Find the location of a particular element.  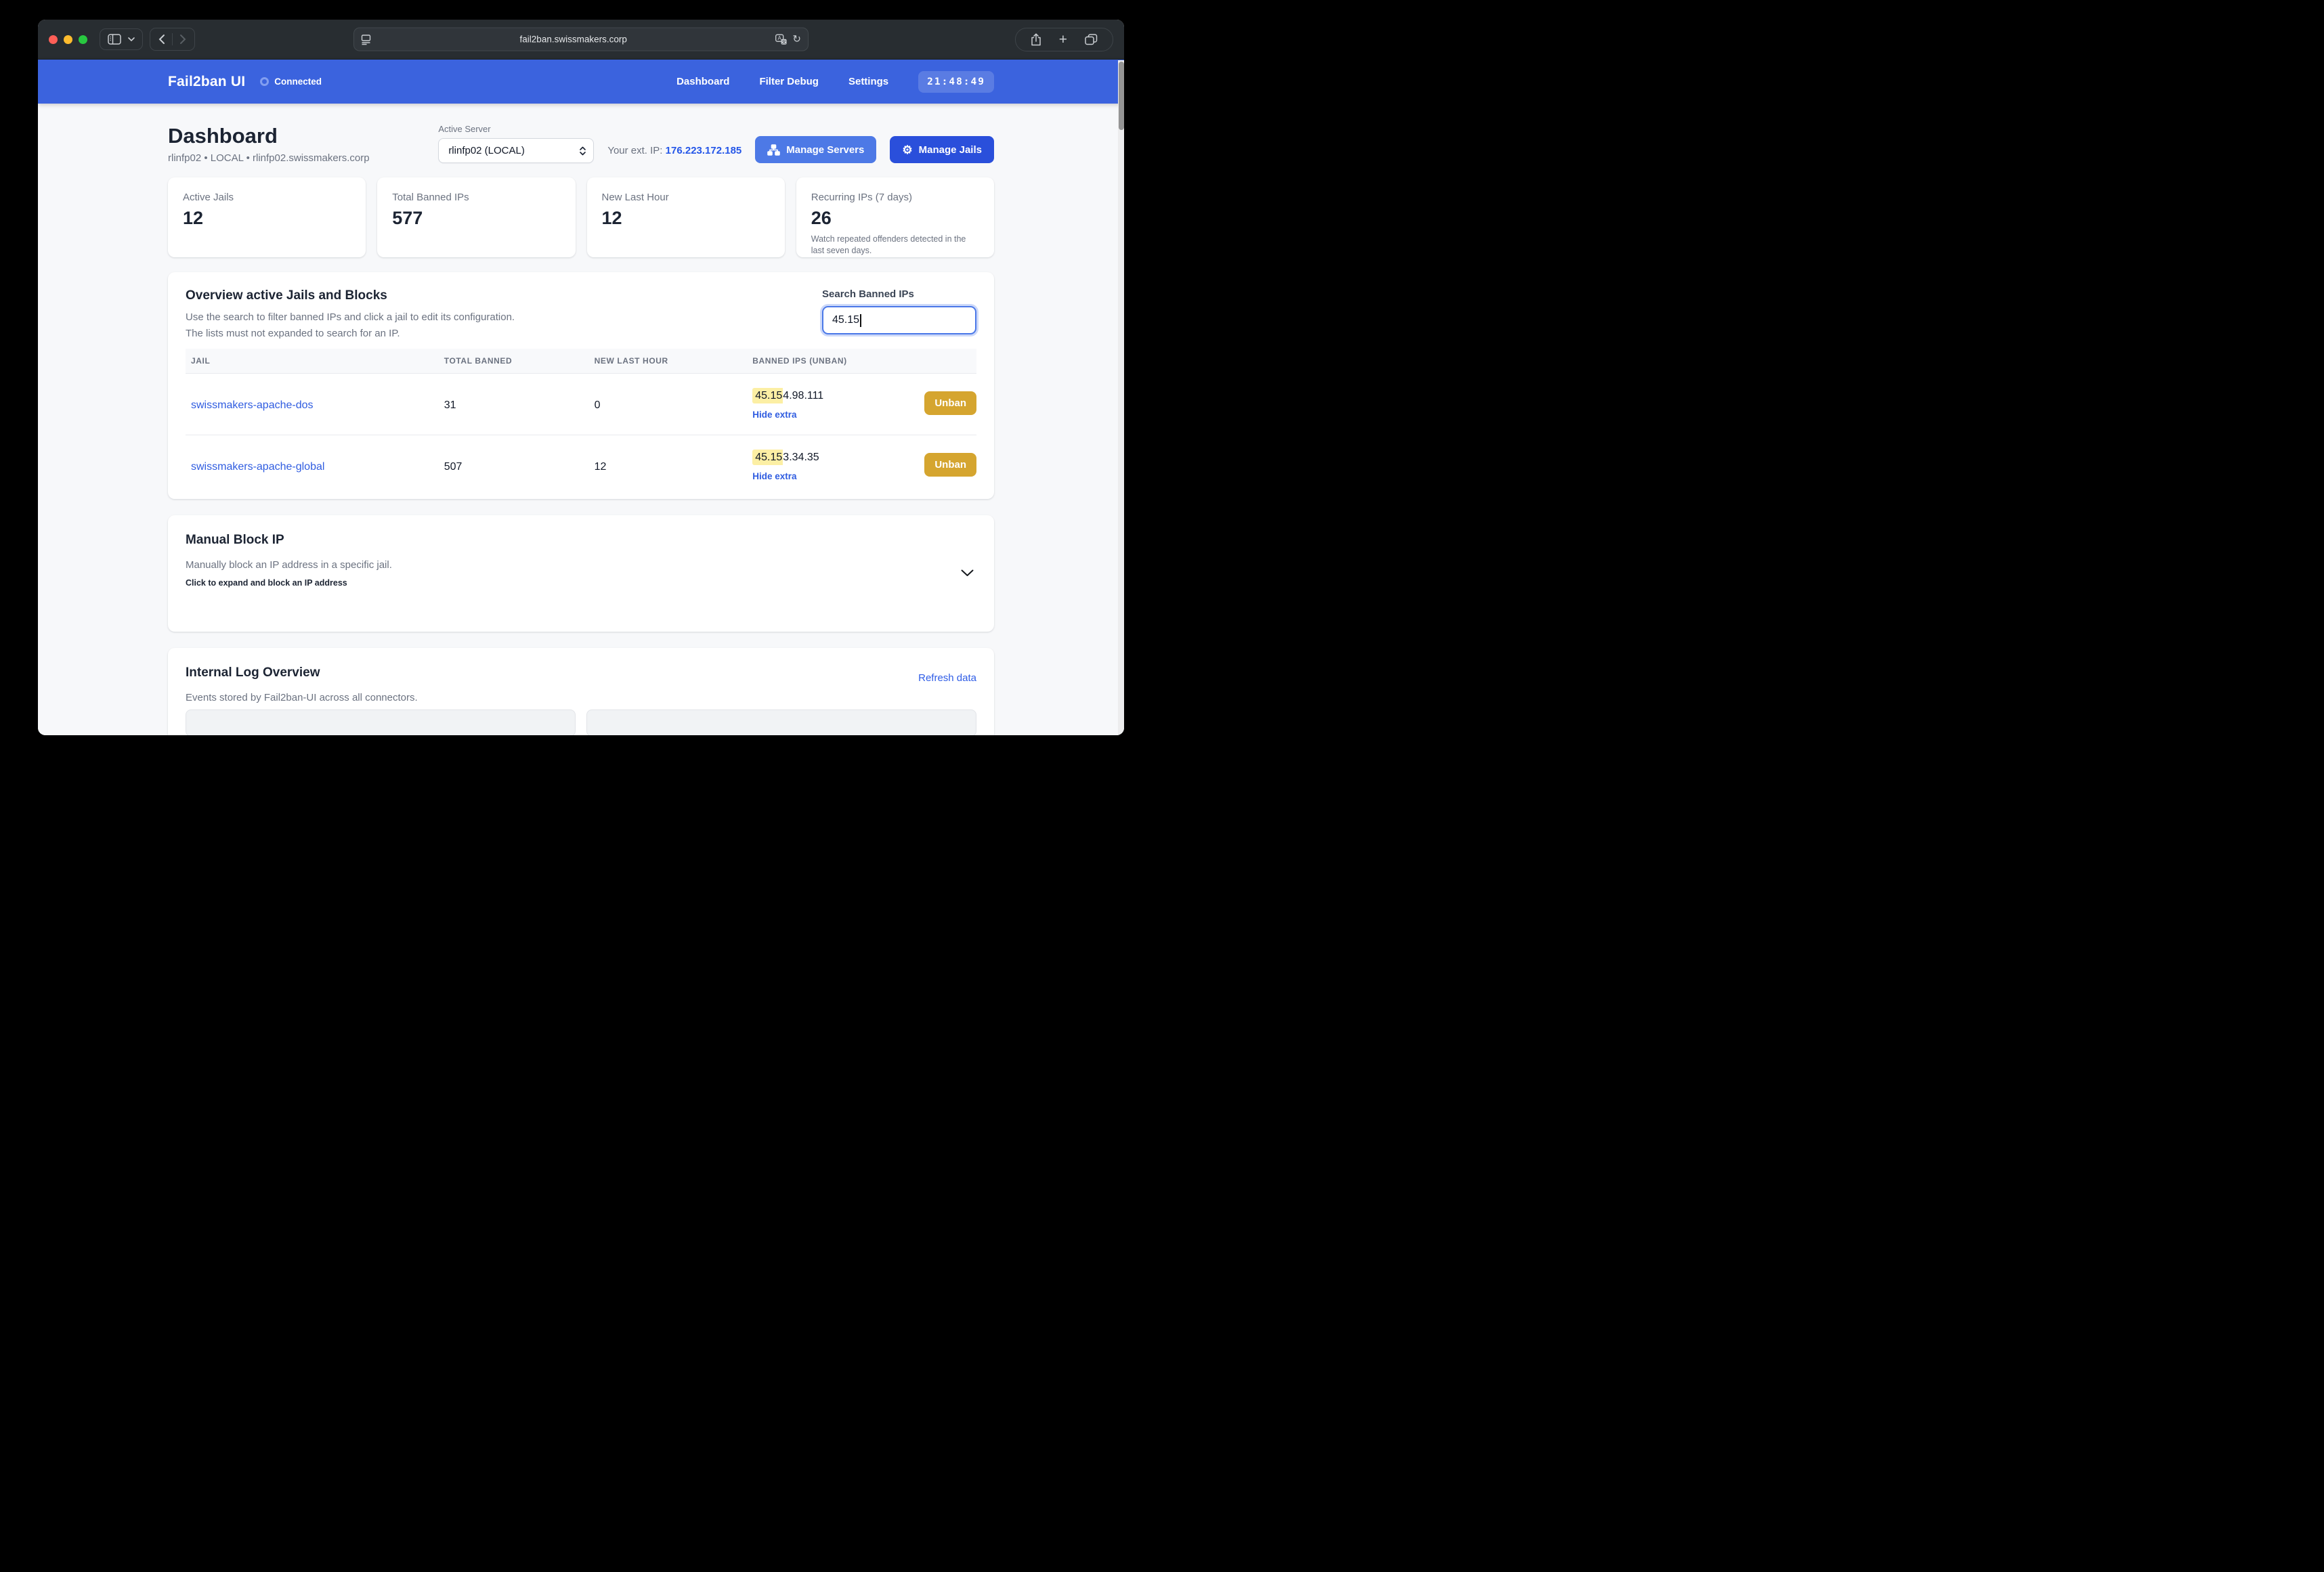

jail-link: swissmakers-apache-global is located at coordinates (257, 467).